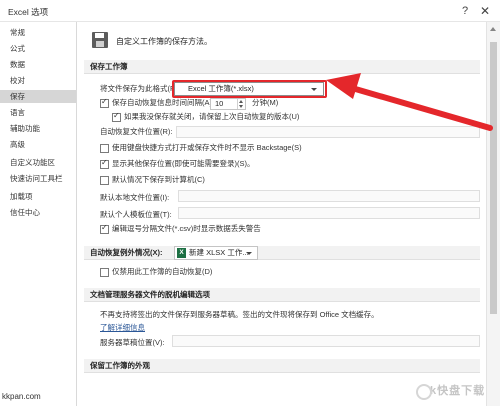  Describe the element at coordinates (493, 29) in the screenshot. I see `scroll-up-icon` at that location.